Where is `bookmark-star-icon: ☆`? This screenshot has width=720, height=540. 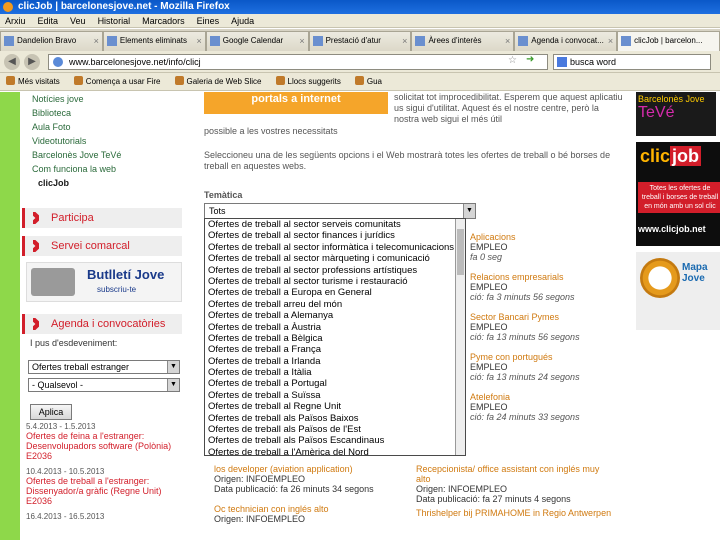 bookmark-star-icon: ☆ is located at coordinates (512, 60).